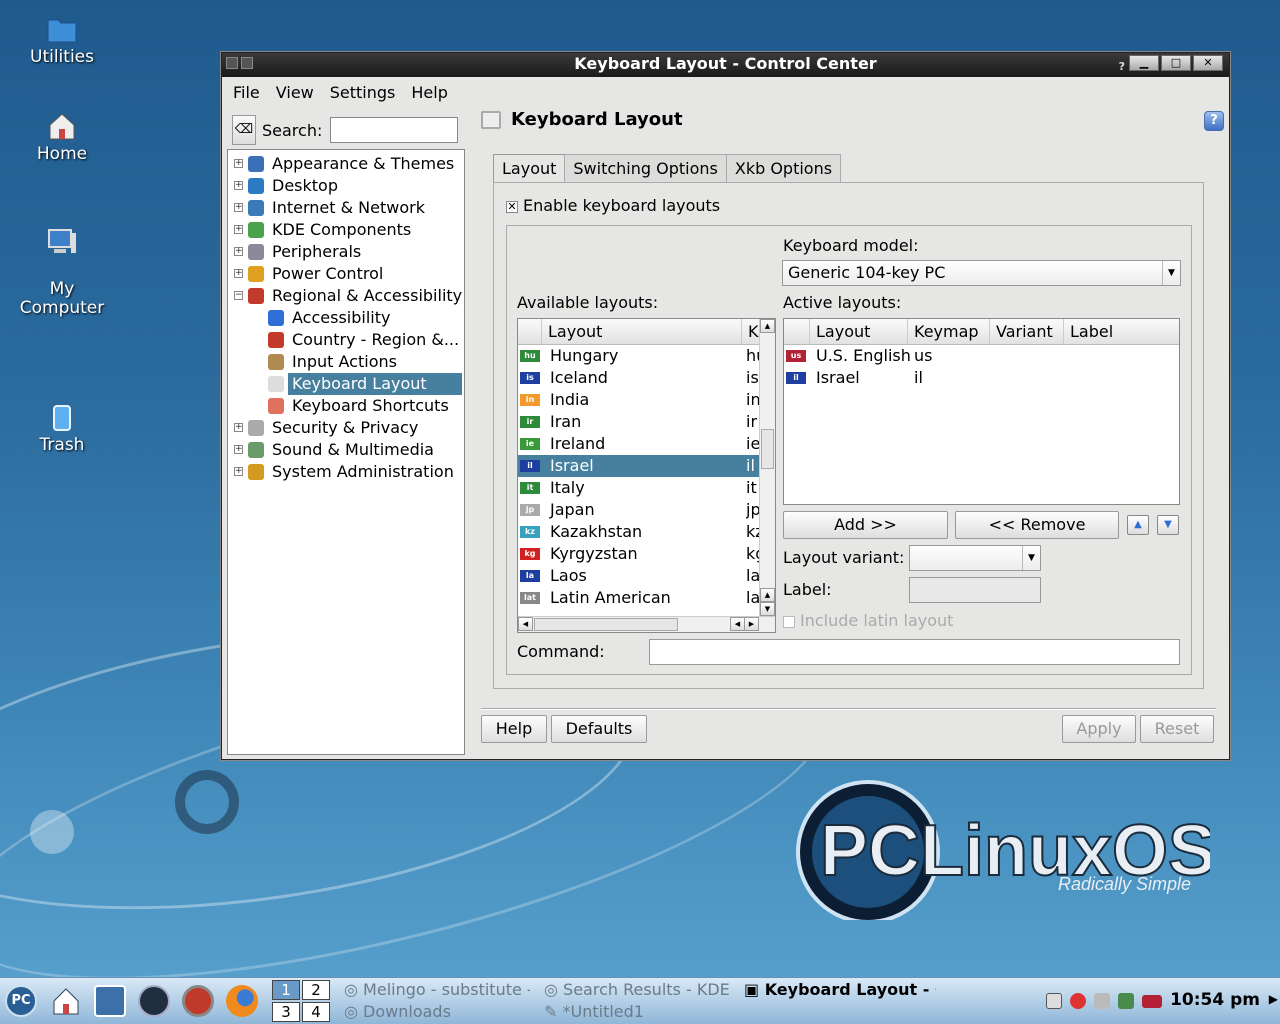 The height and width of the screenshot is (1024, 1280). I want to click on menu-settings: Settings, so click(363, 92).